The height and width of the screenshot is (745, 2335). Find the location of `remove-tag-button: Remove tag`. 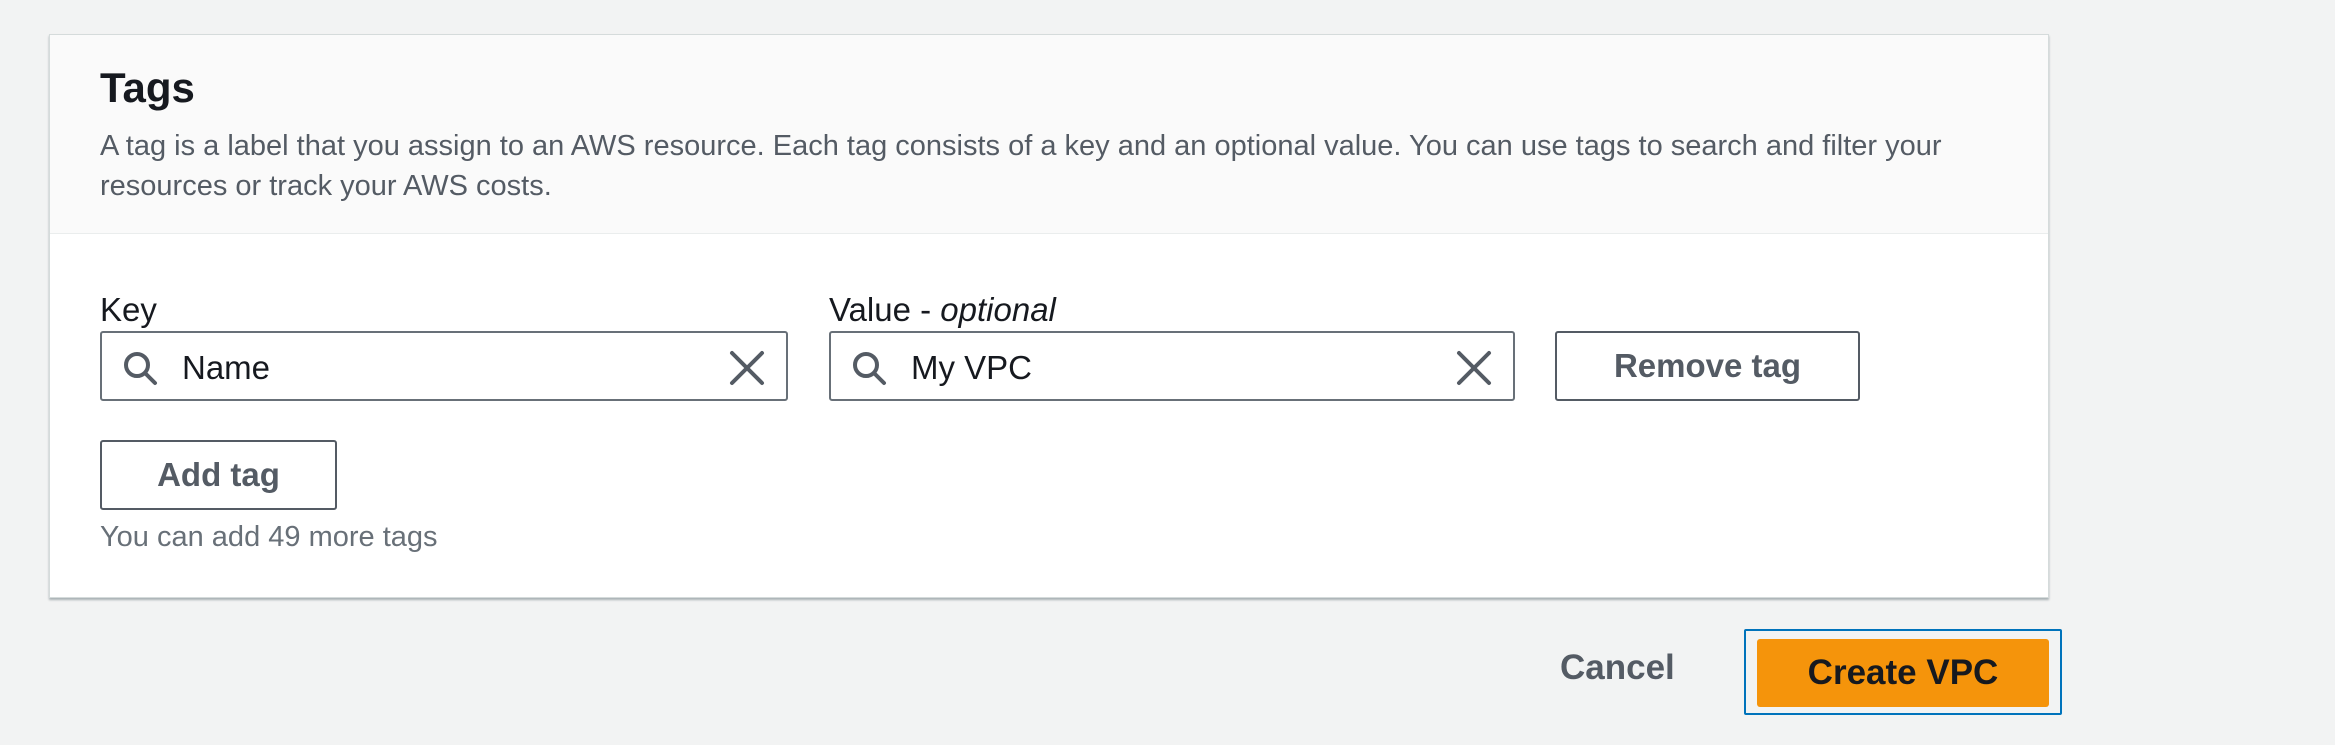

remove-tag-button: Remove tag is located at coordinates (1707, 366).